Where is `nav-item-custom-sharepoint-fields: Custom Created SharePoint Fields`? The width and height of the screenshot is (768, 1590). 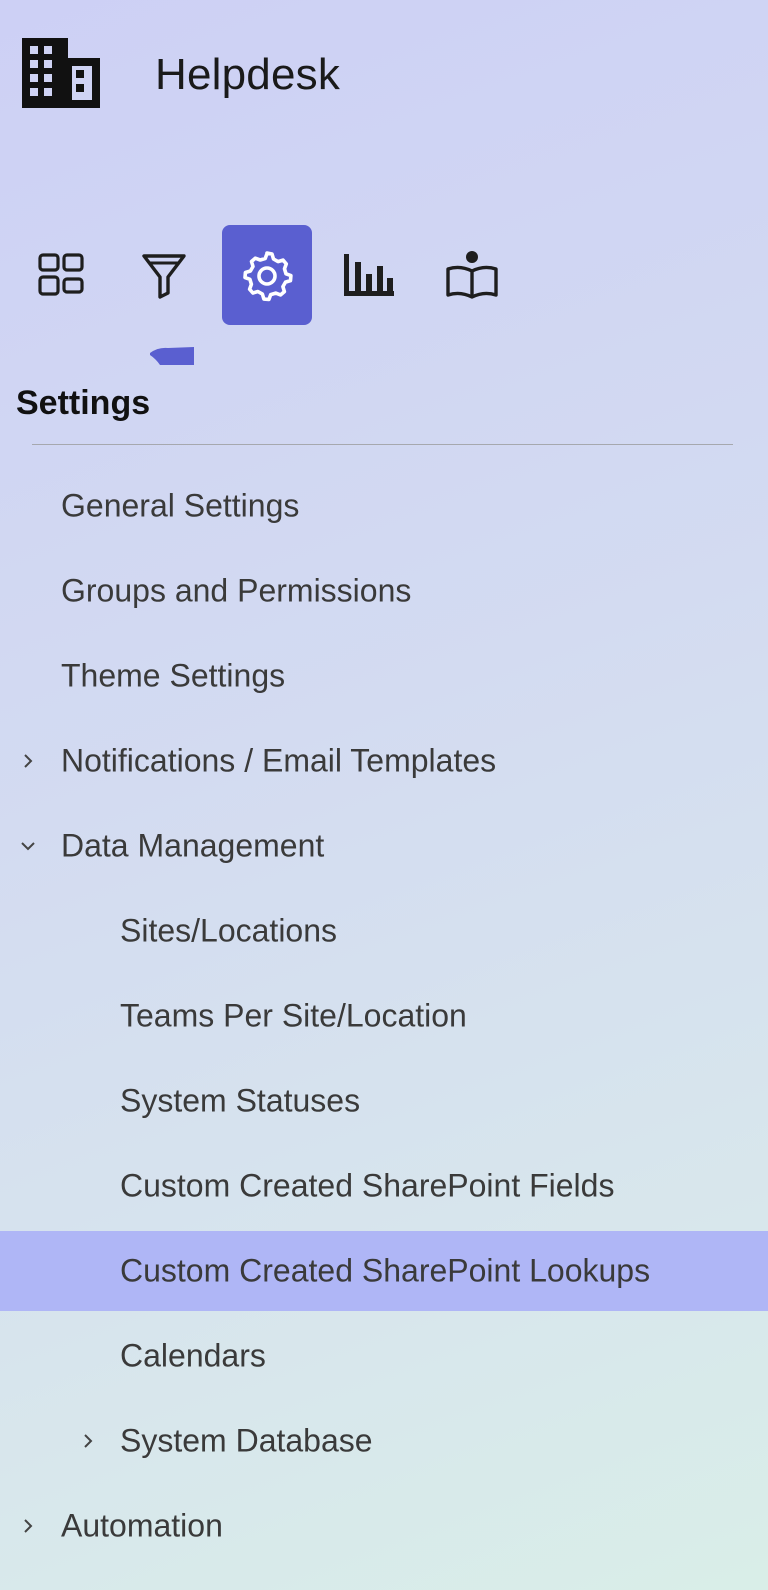 nav-item-custom-sharepoint-fields: Custom Created SharePoint Fields is located at coordinates (384, 1186).